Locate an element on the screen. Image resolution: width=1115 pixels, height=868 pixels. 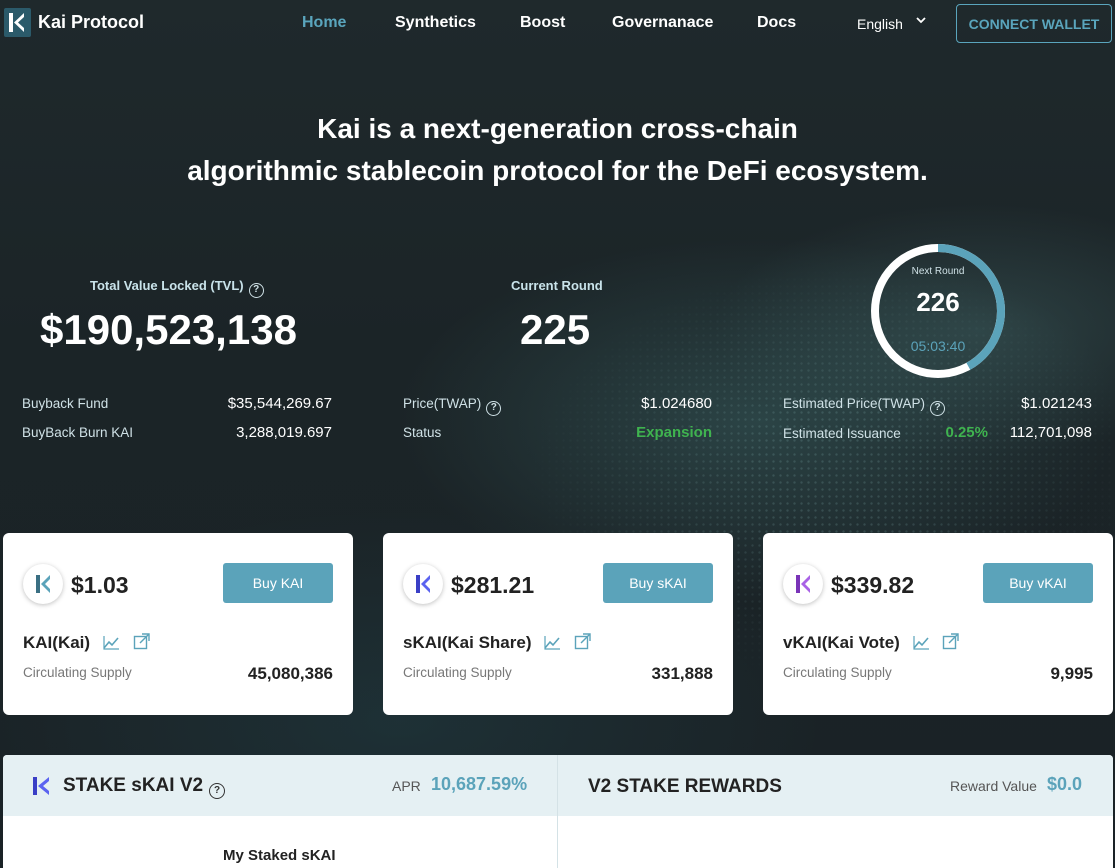
estimated-price-label-text: Estimated Price(TWAP) is located at coordinates (854, 403).